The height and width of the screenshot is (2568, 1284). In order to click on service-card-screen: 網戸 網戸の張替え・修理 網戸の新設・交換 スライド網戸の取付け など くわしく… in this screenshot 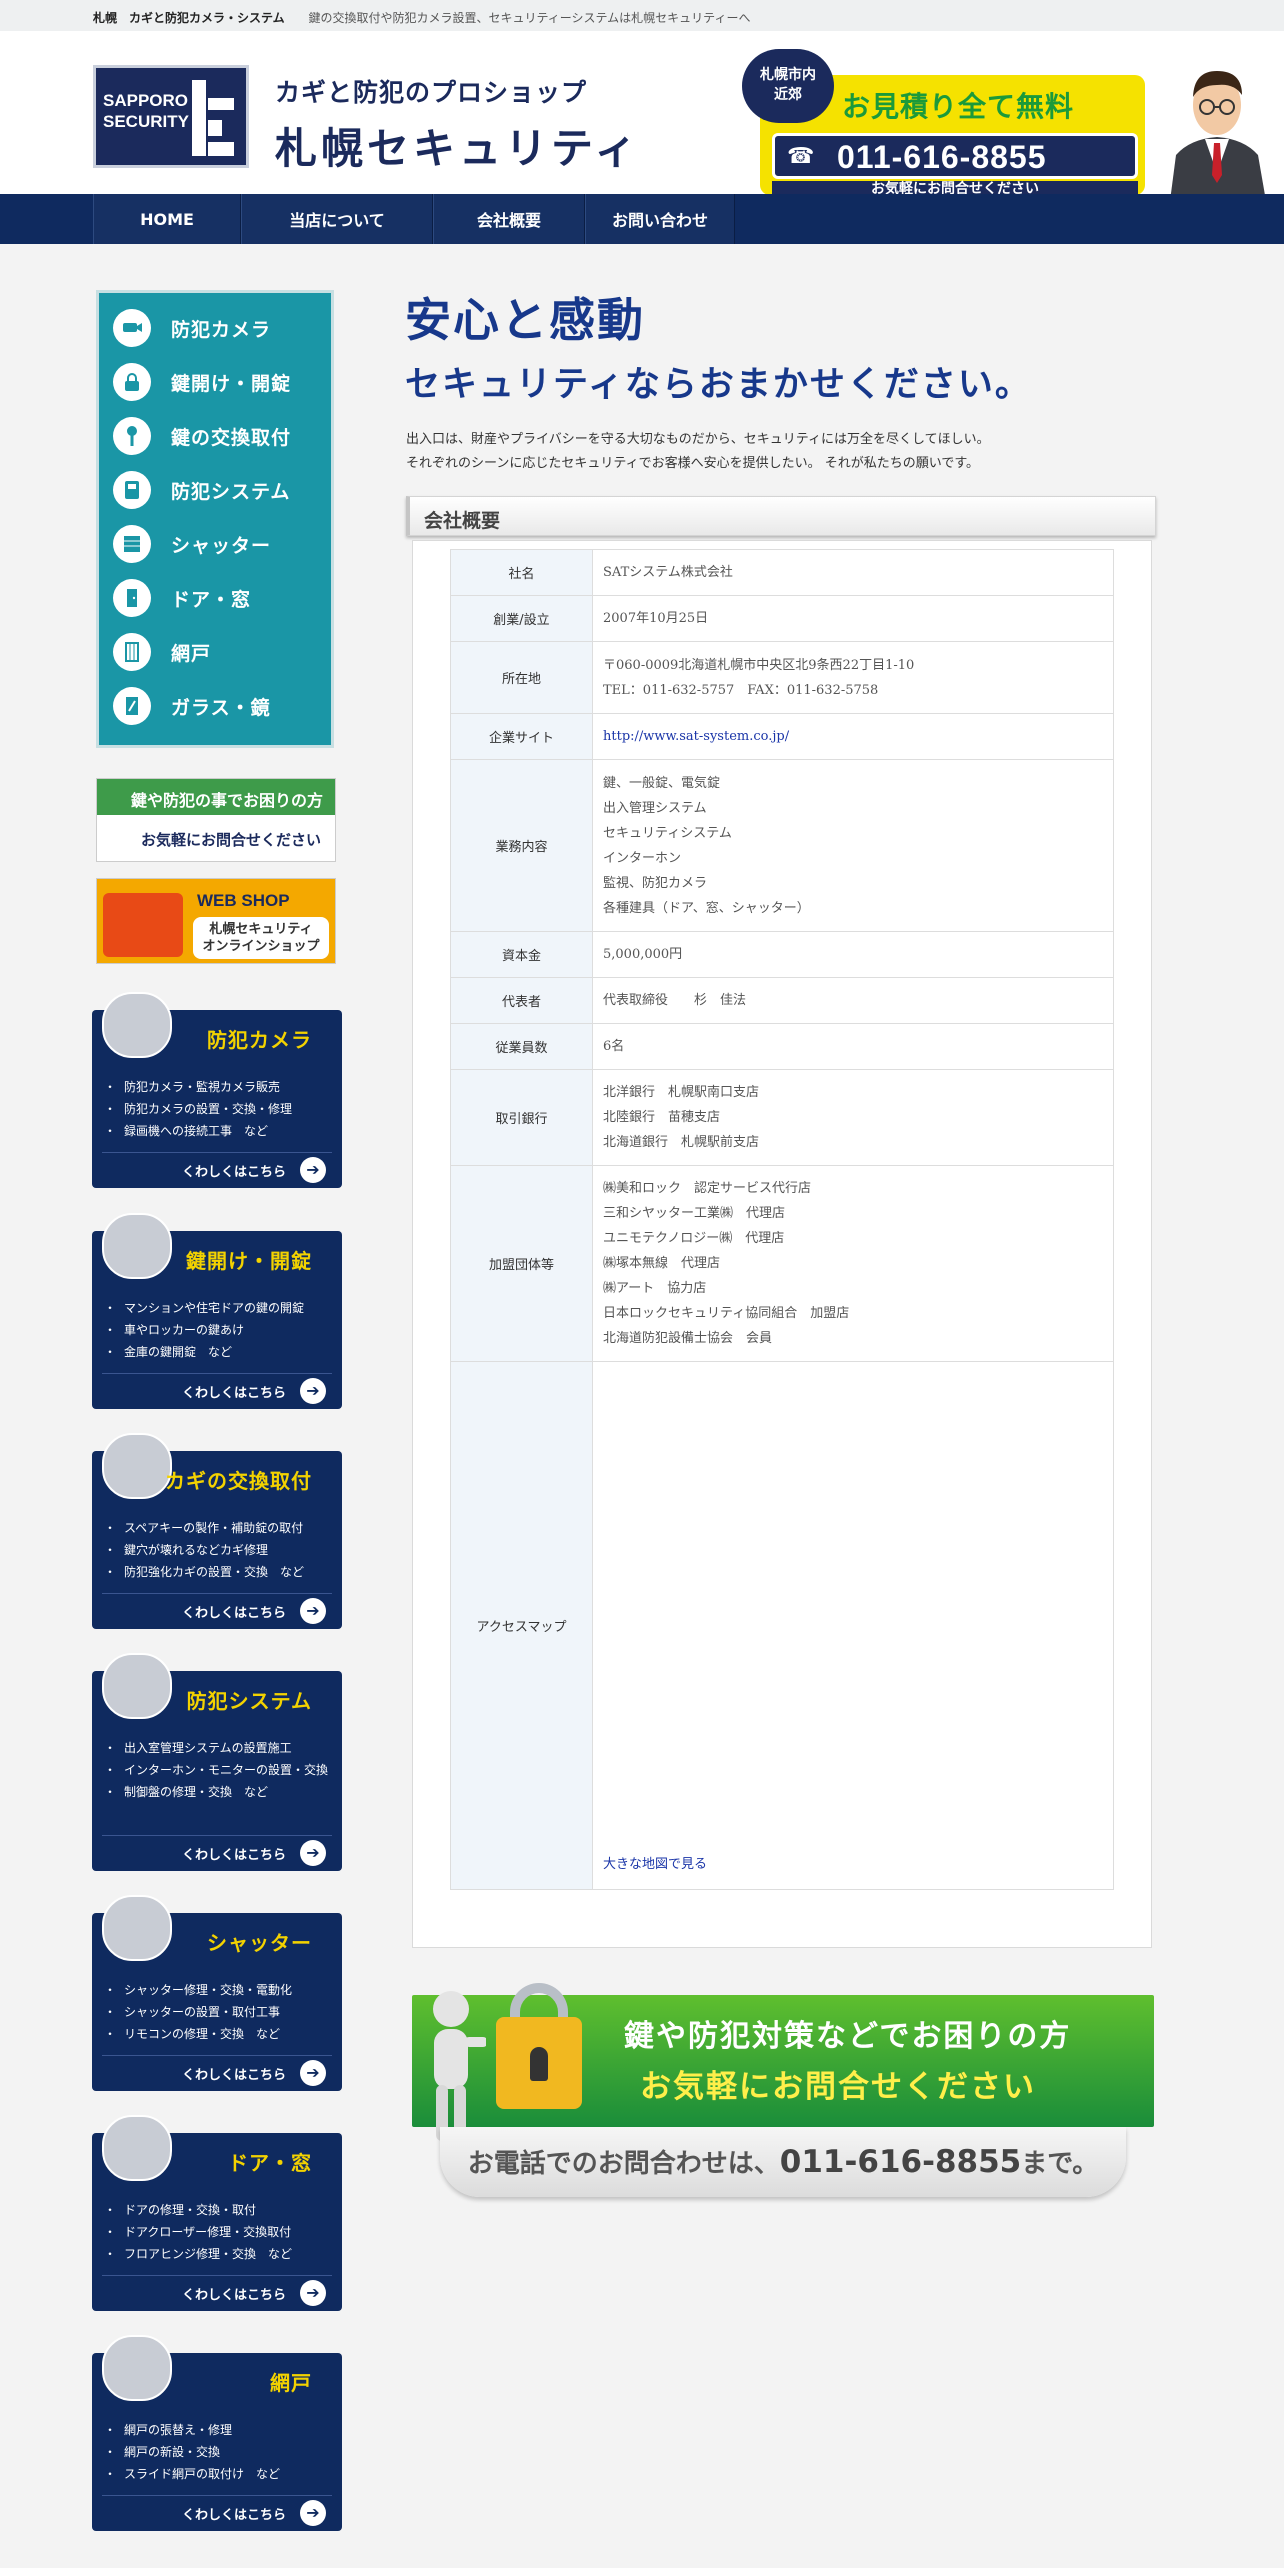, I will do `click(217, 2433)`.